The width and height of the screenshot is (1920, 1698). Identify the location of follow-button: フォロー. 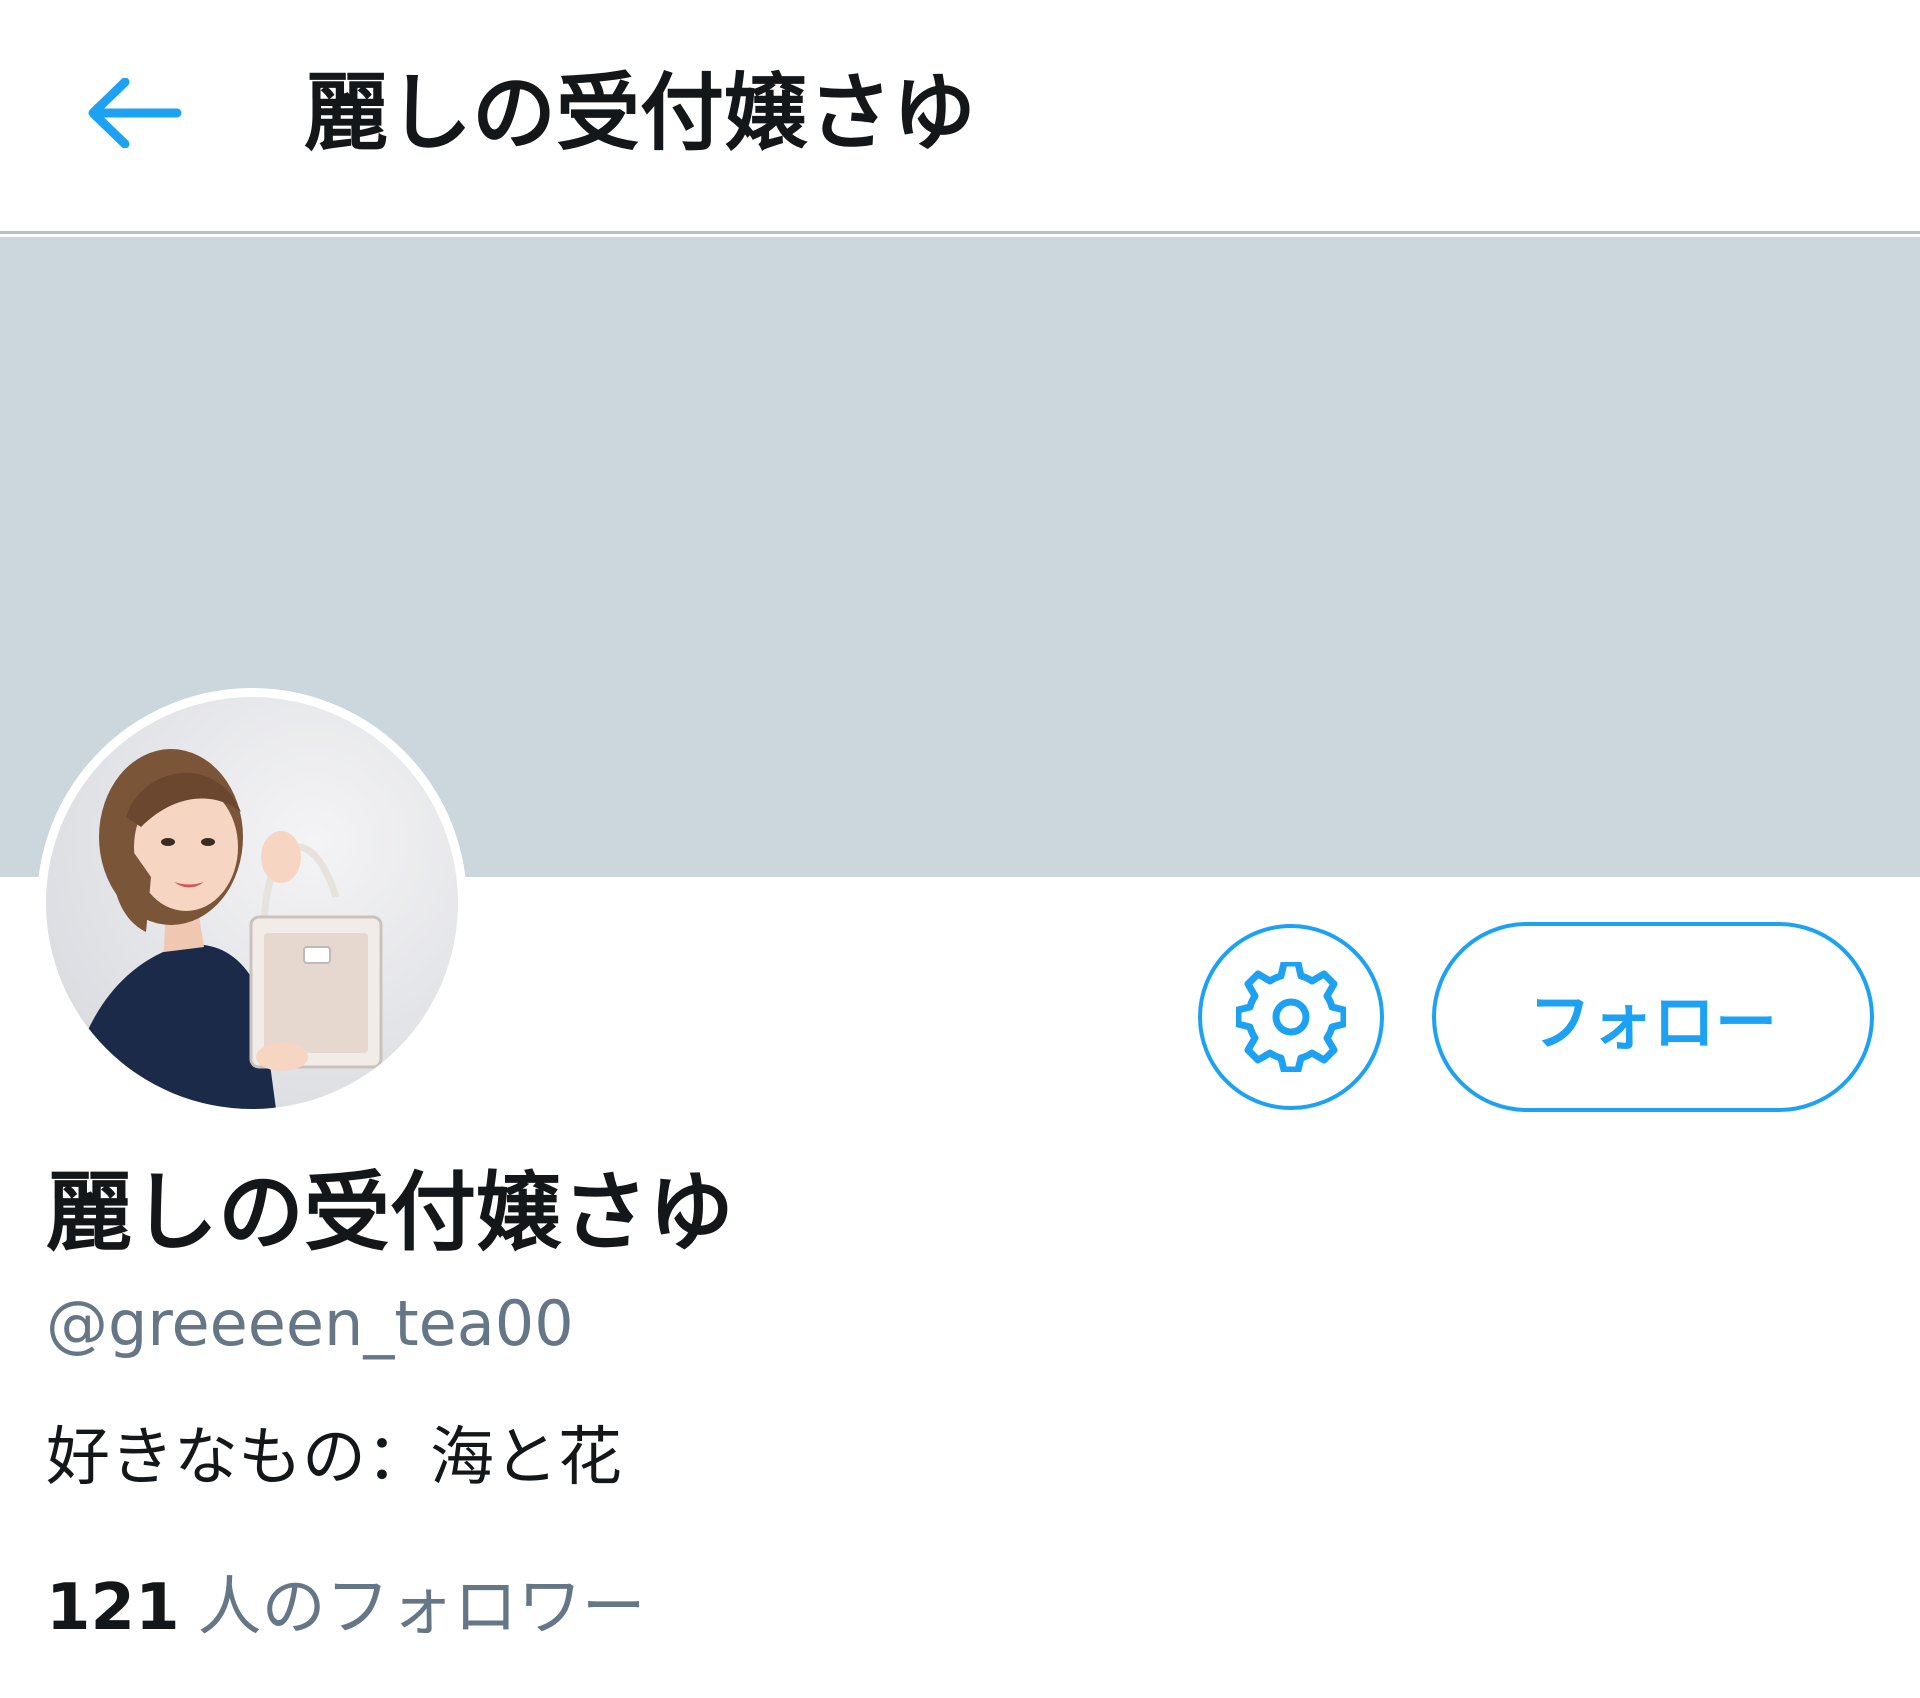
(1653, 1017).